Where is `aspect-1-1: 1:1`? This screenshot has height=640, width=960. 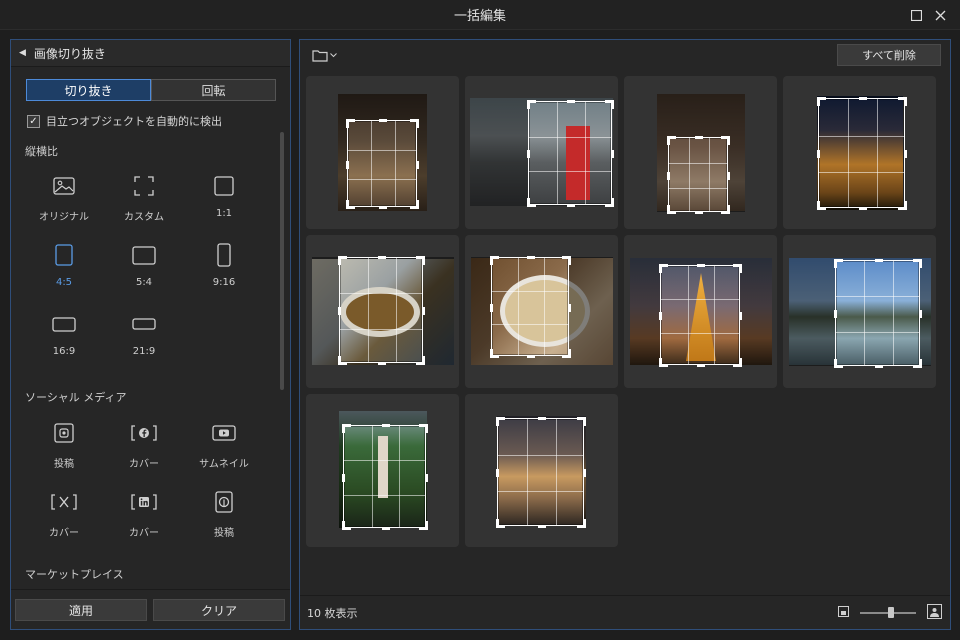
aspect-1-1: 1:1 is located at coordinates (224, 202).